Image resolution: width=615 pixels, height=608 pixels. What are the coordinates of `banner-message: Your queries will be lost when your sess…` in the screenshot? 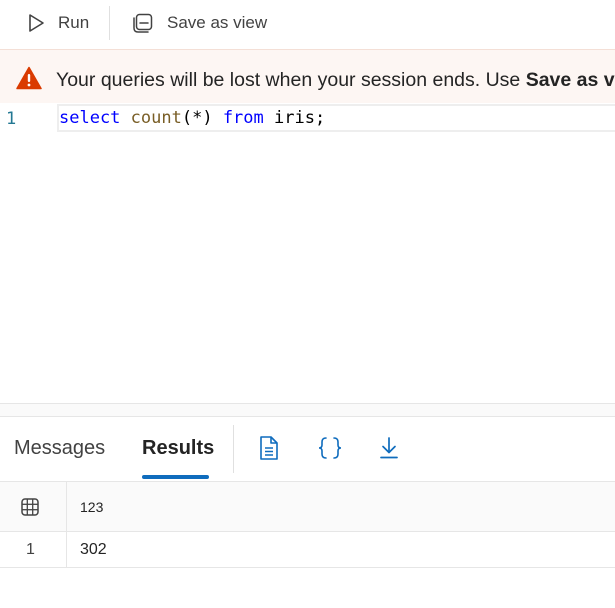 It's located at (335, 80).